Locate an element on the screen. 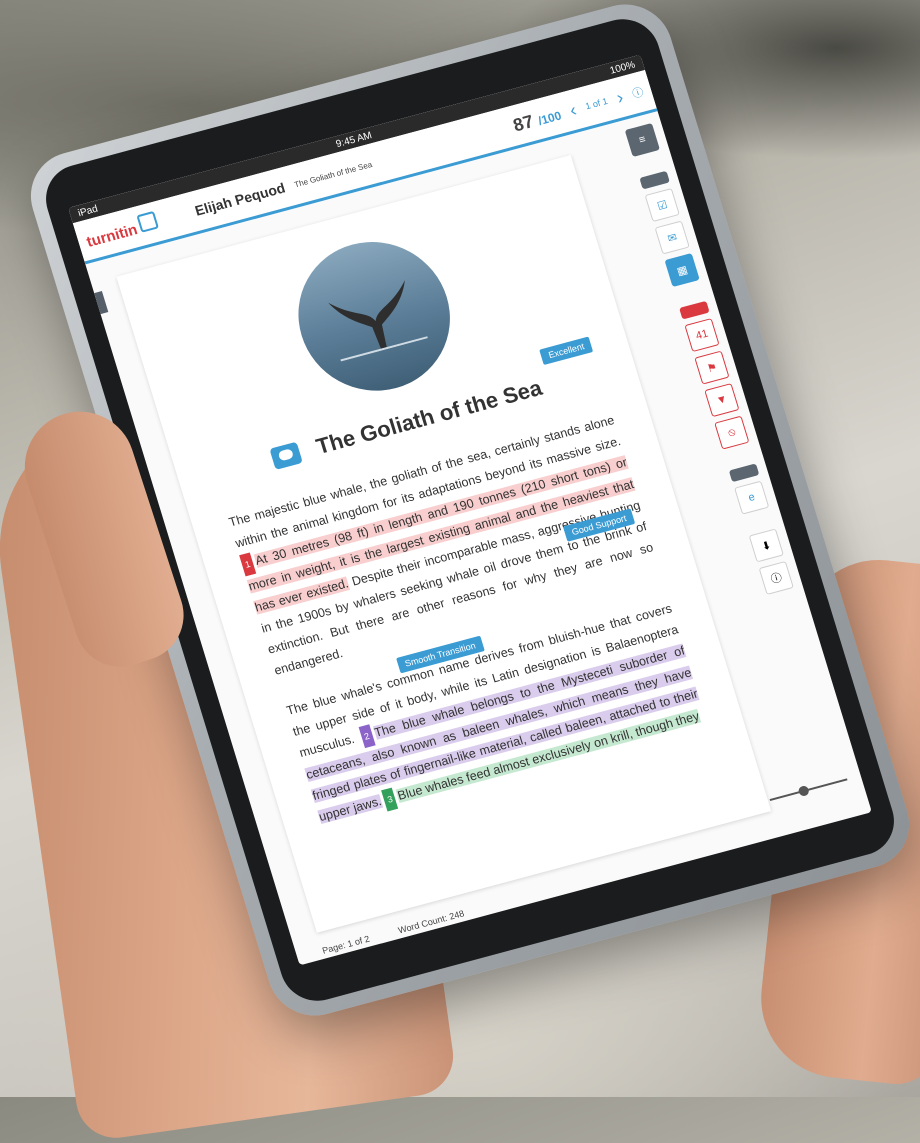 The image size is (920, 1143). flag-icon: ⚑ is located at coordinates (712, 367).